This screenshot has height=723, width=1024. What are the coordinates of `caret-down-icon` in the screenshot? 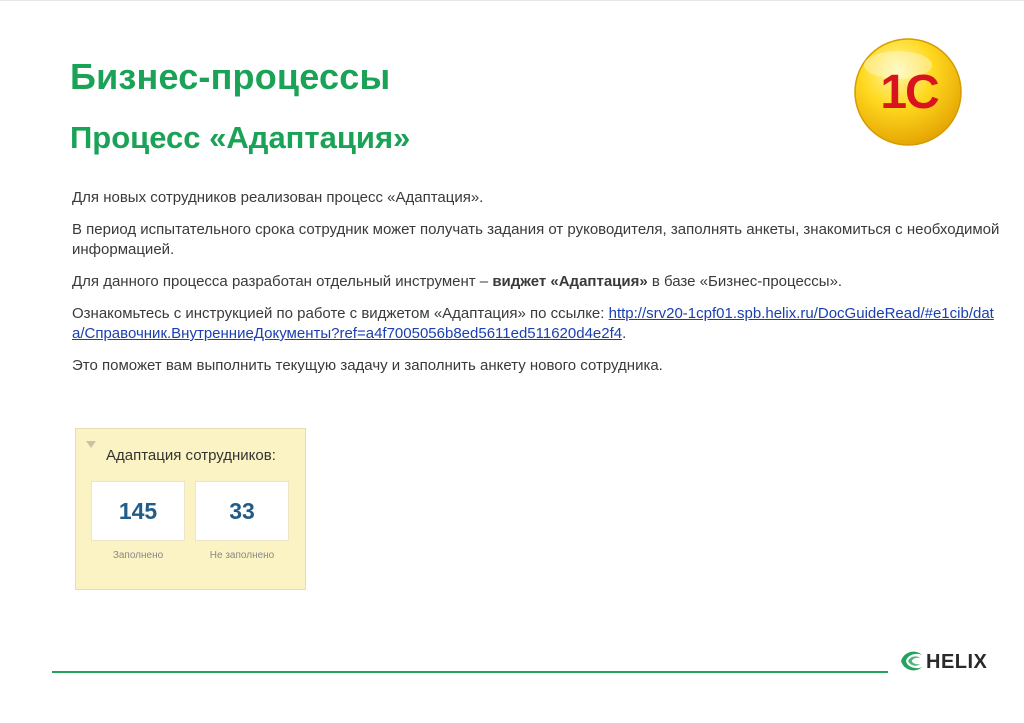 It's located at (91, 444).